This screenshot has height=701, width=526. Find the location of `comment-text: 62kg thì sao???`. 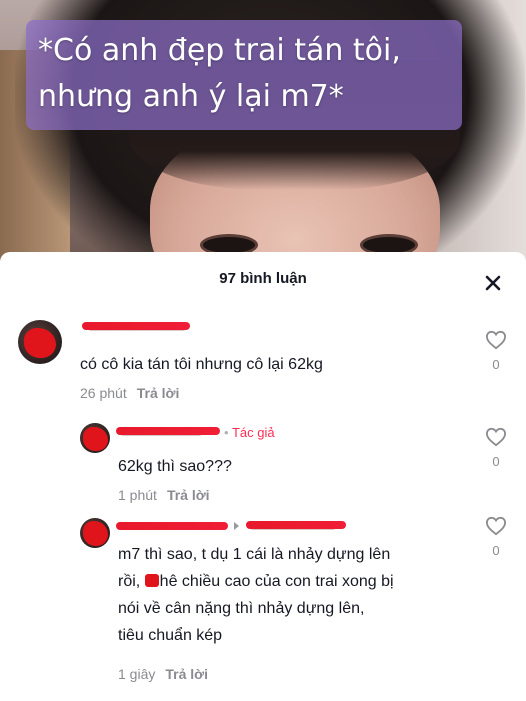

comment-text: 62kg thì sao??? is located at coordinates (175, 466).